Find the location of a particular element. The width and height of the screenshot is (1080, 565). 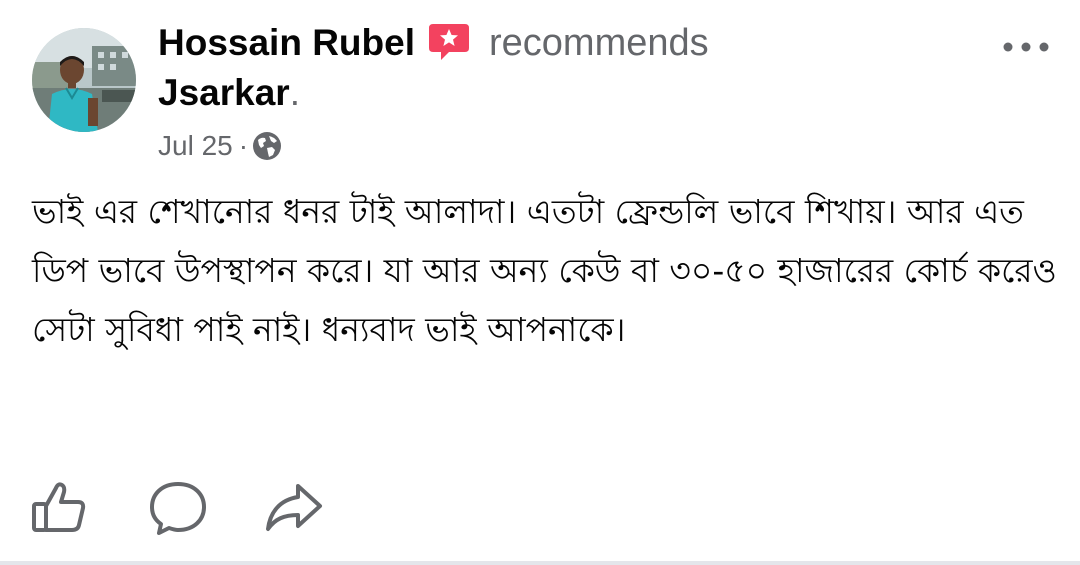

post-meta: Jul 25 · is located at coordinates (220, 146).